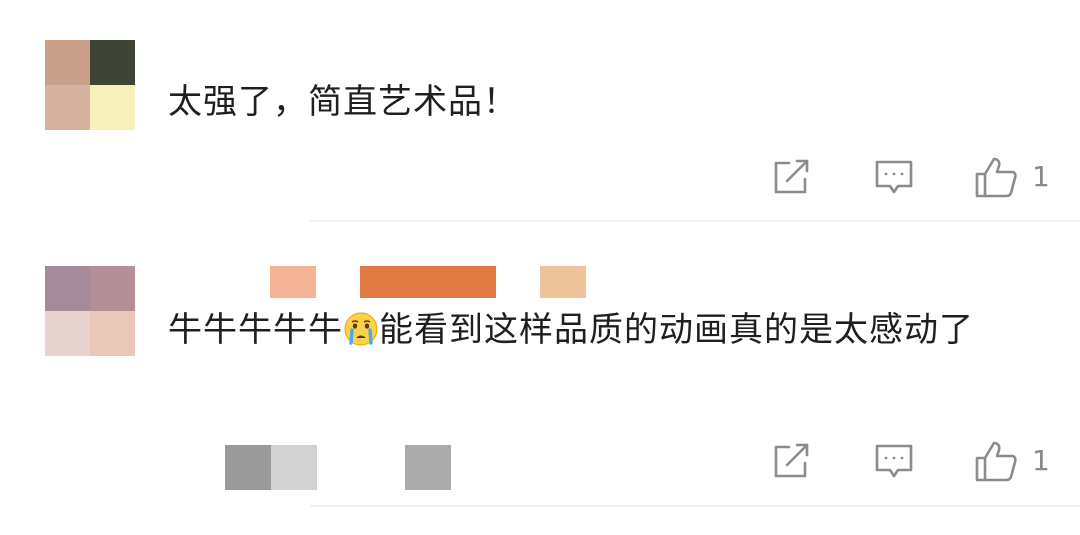 This screenshot has width=1080, height=535. What do you see at coordinates (676, 330) in the screenshot?
I see `comment-text-part: 能看到这样品质的动画真的是太感动了` at bounding box center [676, 330].